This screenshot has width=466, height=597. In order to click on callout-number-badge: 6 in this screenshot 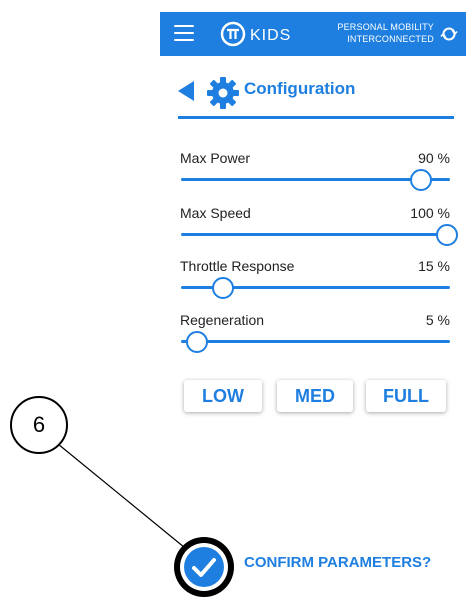, I will do `click(39, 425)`.